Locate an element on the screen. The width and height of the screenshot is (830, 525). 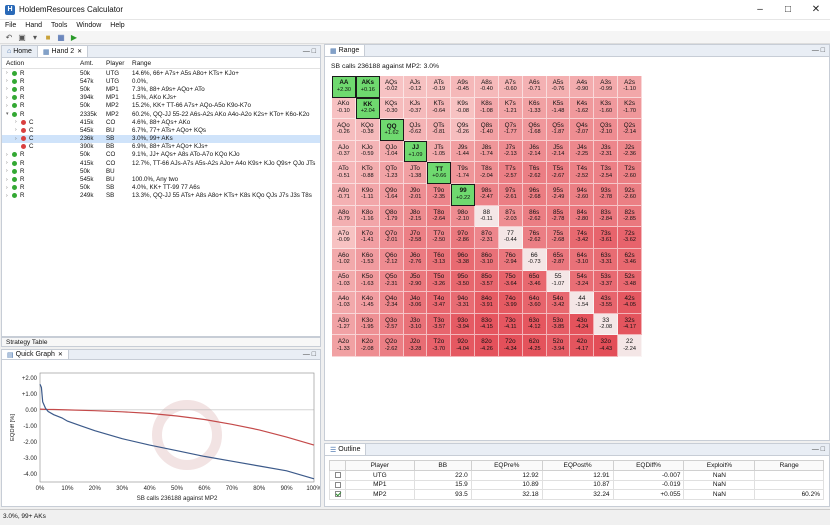
range-cell-32o: 32o -4.43 is located at coordinates (606, 346).